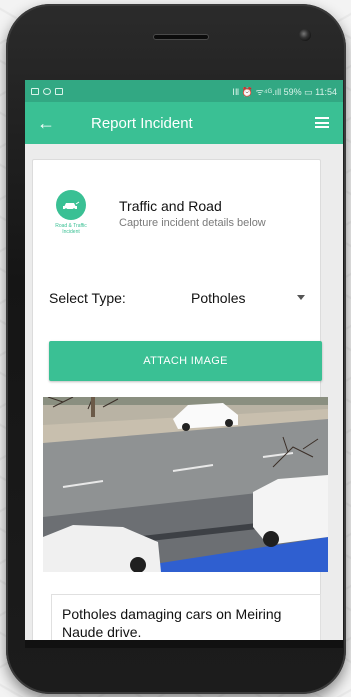 The image size is (351, 697). I want to click on back-arrow-icon: ←, so click(48, 123).